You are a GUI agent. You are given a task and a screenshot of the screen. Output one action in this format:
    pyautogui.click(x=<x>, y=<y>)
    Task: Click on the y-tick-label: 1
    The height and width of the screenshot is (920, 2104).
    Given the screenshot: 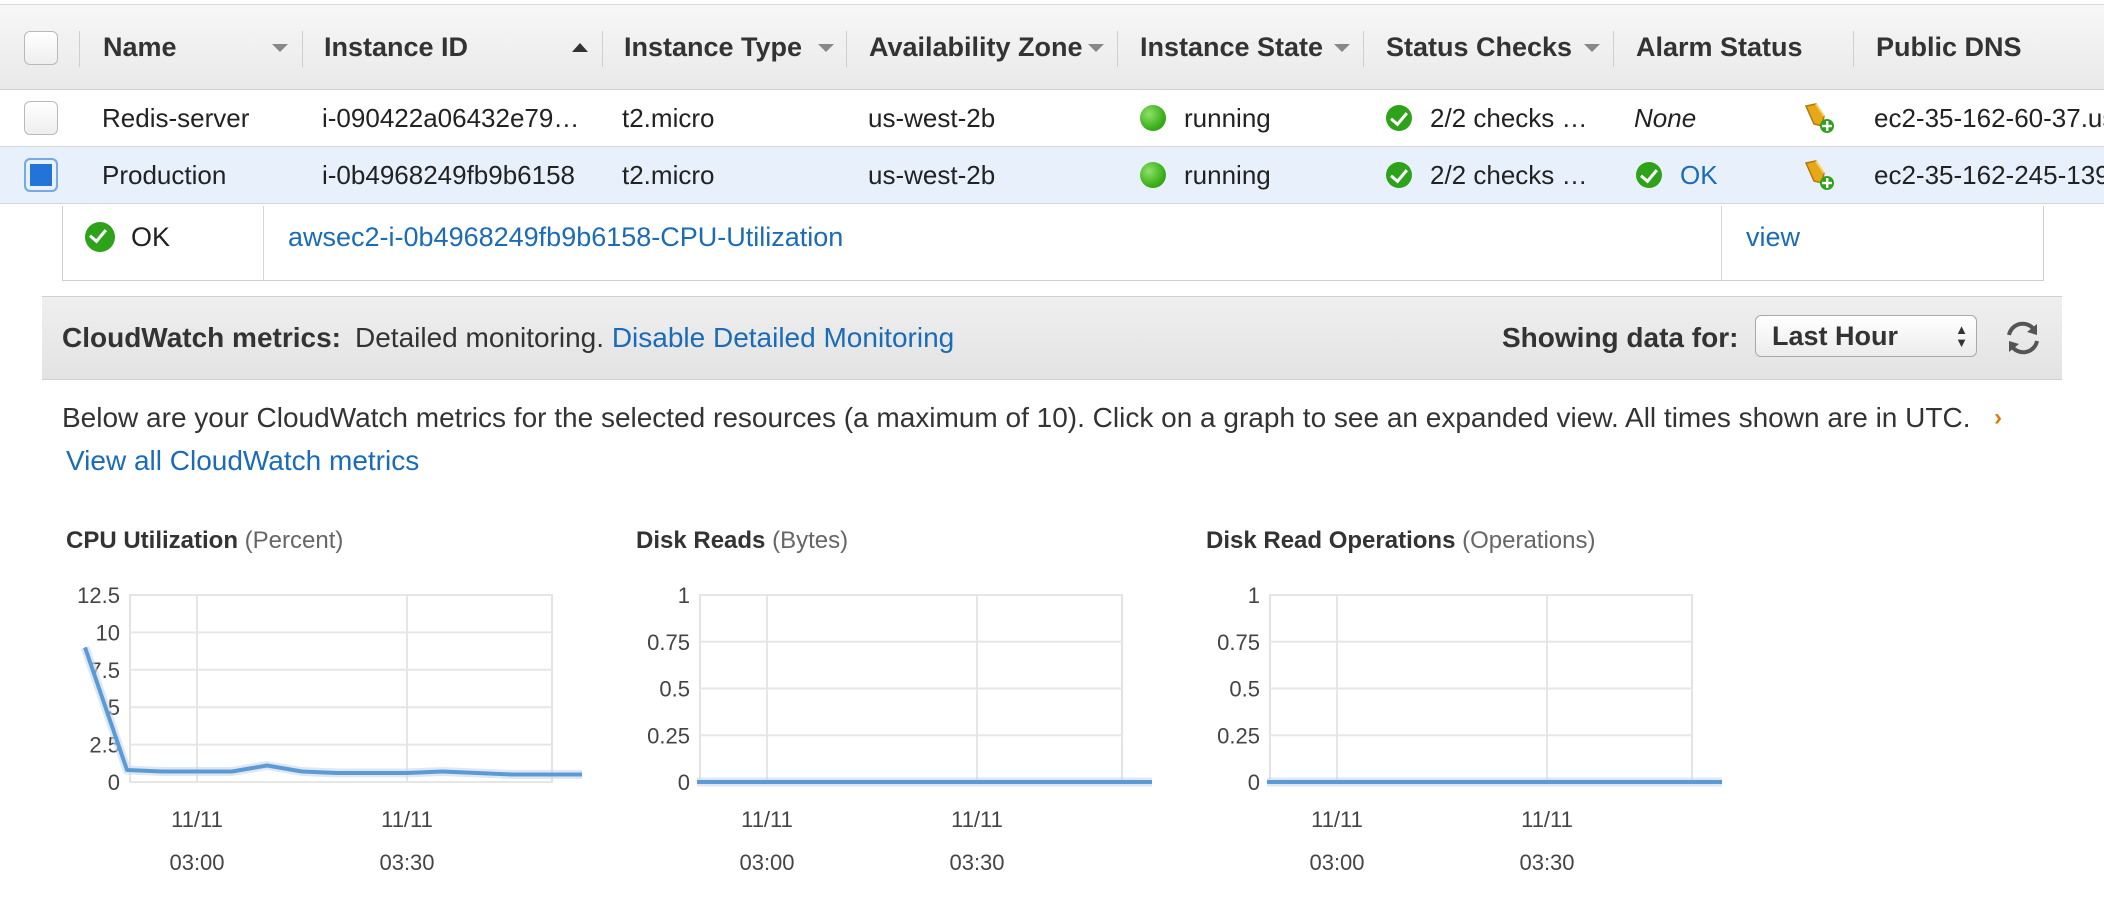 What is the action you would take?
    pyautogui.click(x=1254, y=595)
    